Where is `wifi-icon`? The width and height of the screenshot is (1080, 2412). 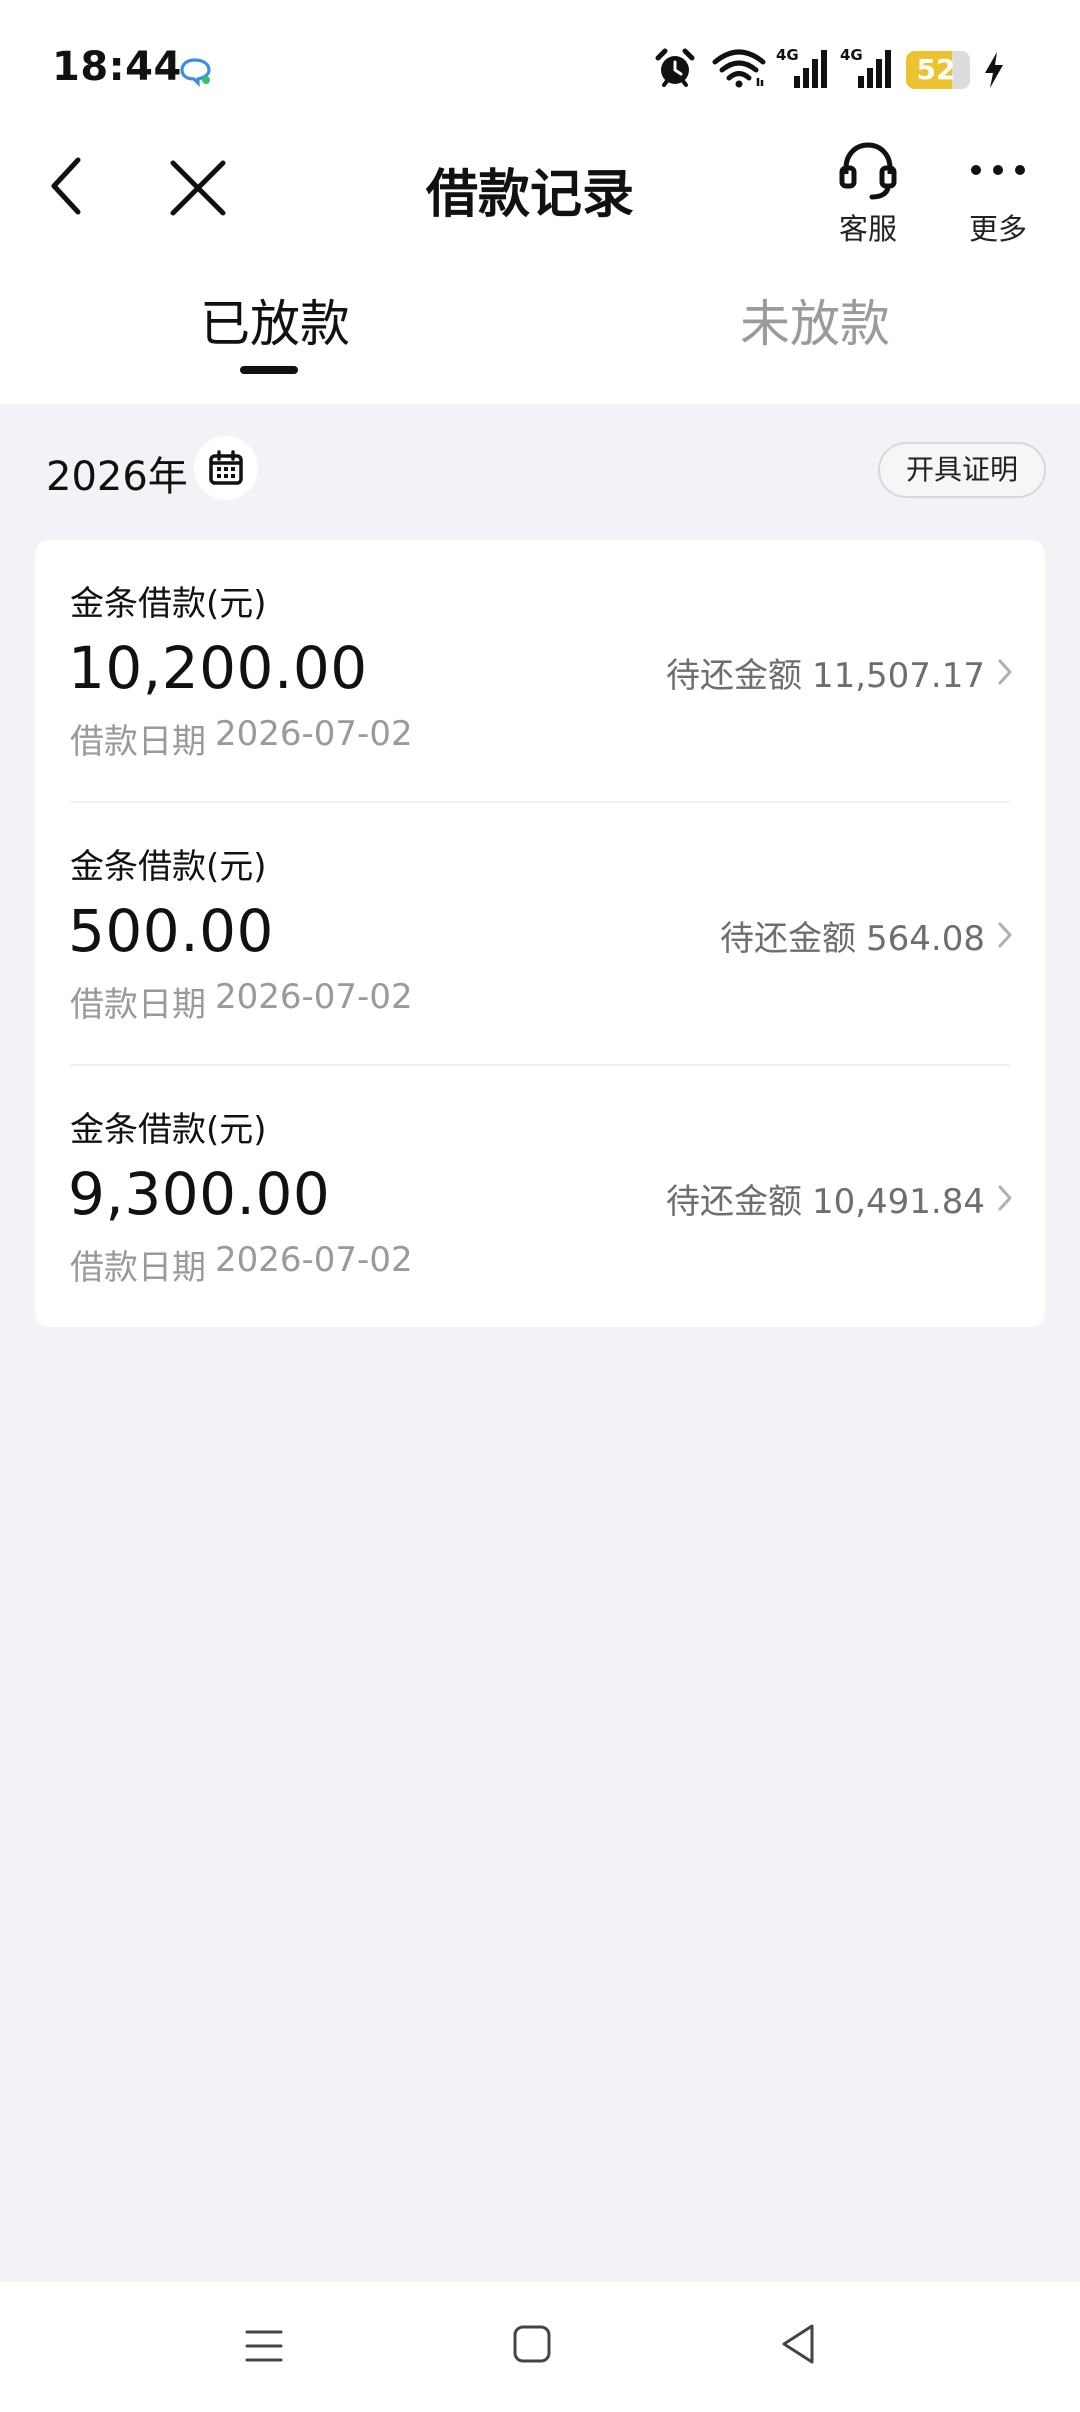
wifi-icon is located at coordinates (739, 68).